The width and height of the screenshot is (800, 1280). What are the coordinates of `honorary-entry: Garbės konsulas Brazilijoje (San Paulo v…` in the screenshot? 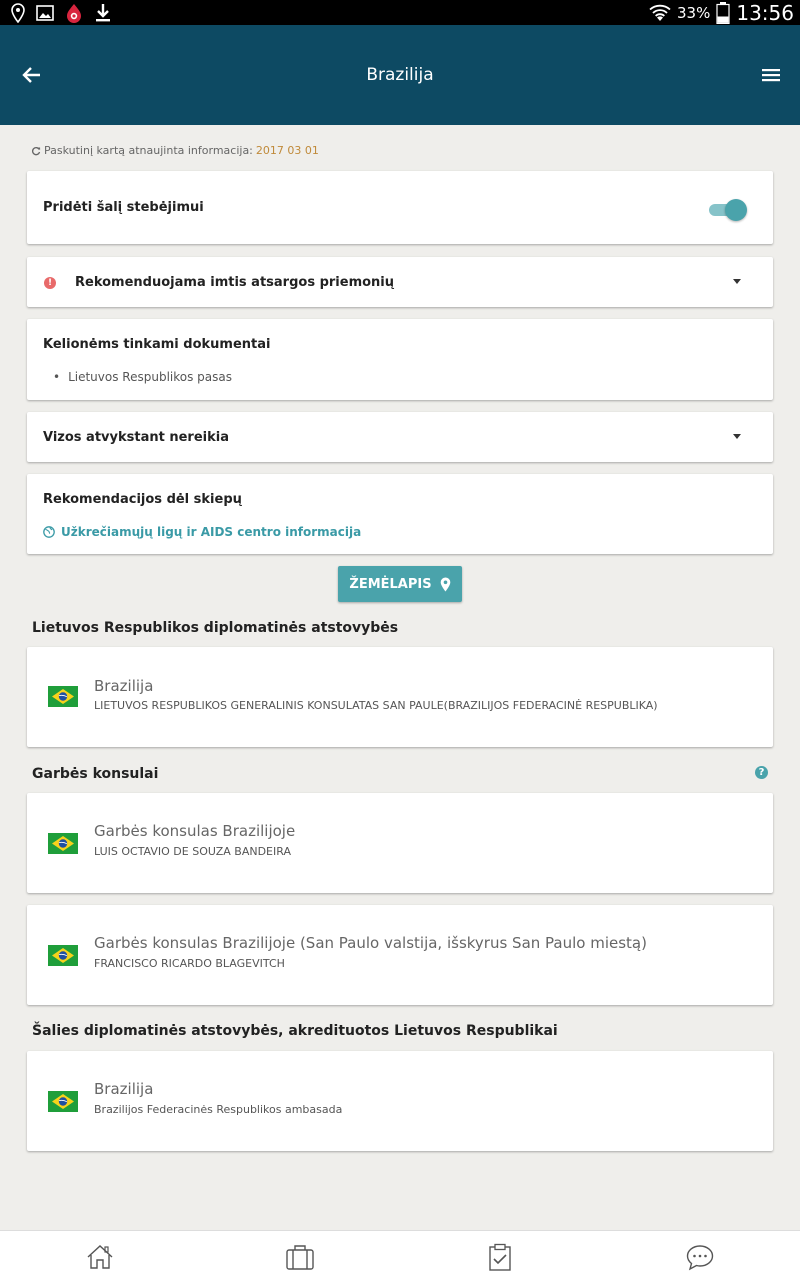 It's located at (400, 955).